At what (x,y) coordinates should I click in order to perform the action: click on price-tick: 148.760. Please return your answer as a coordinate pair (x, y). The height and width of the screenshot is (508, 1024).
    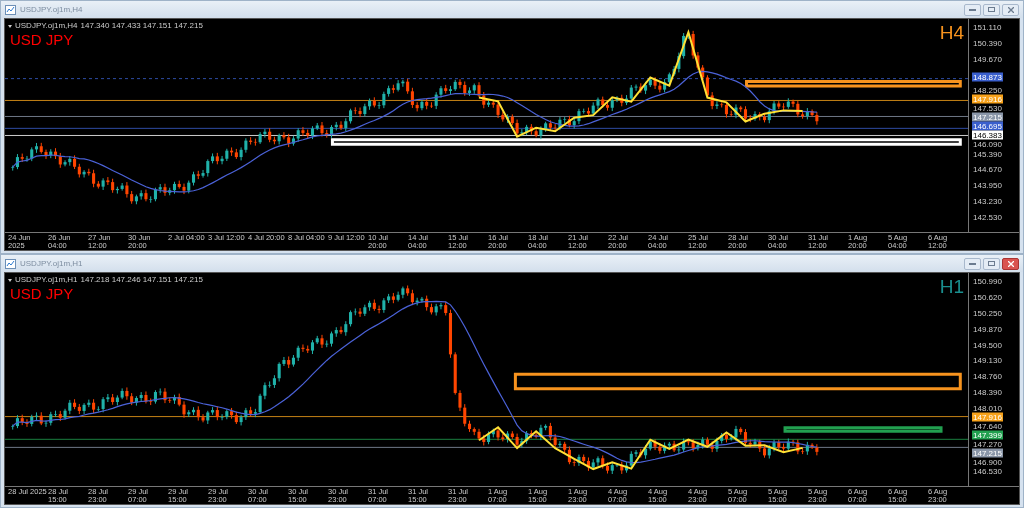
    Looking at the image, I should click on (987, 376).